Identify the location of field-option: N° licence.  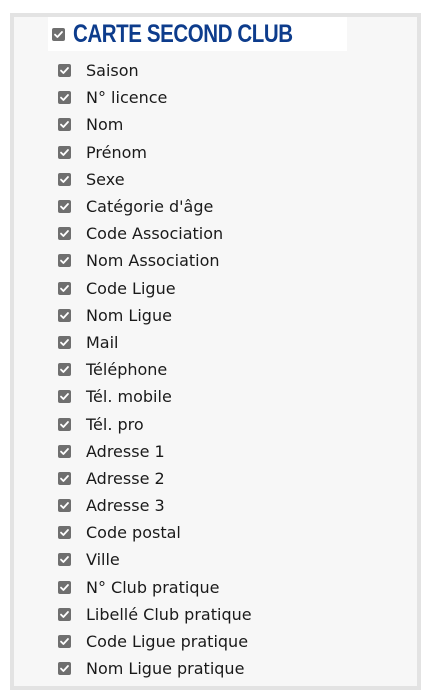
(155, 97).